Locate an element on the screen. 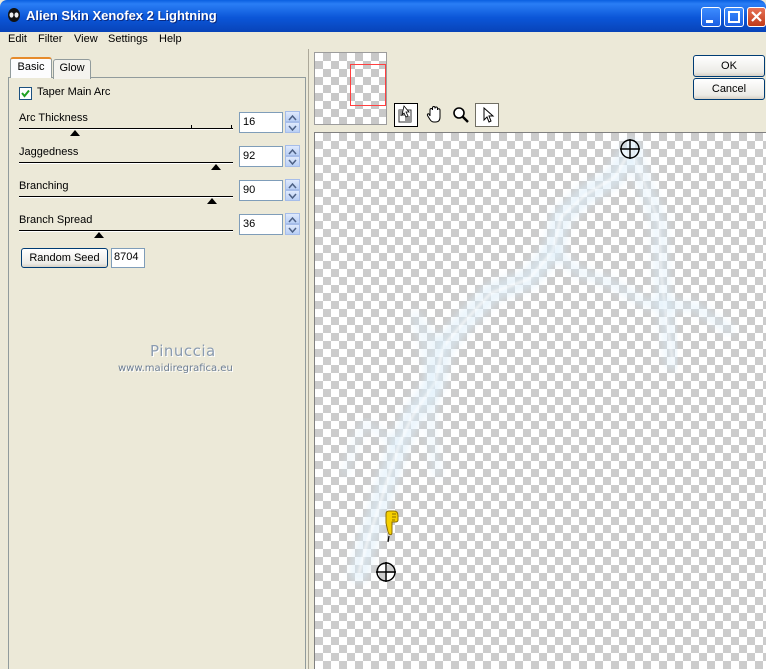  close-icon is located at coordinates (756, 16).